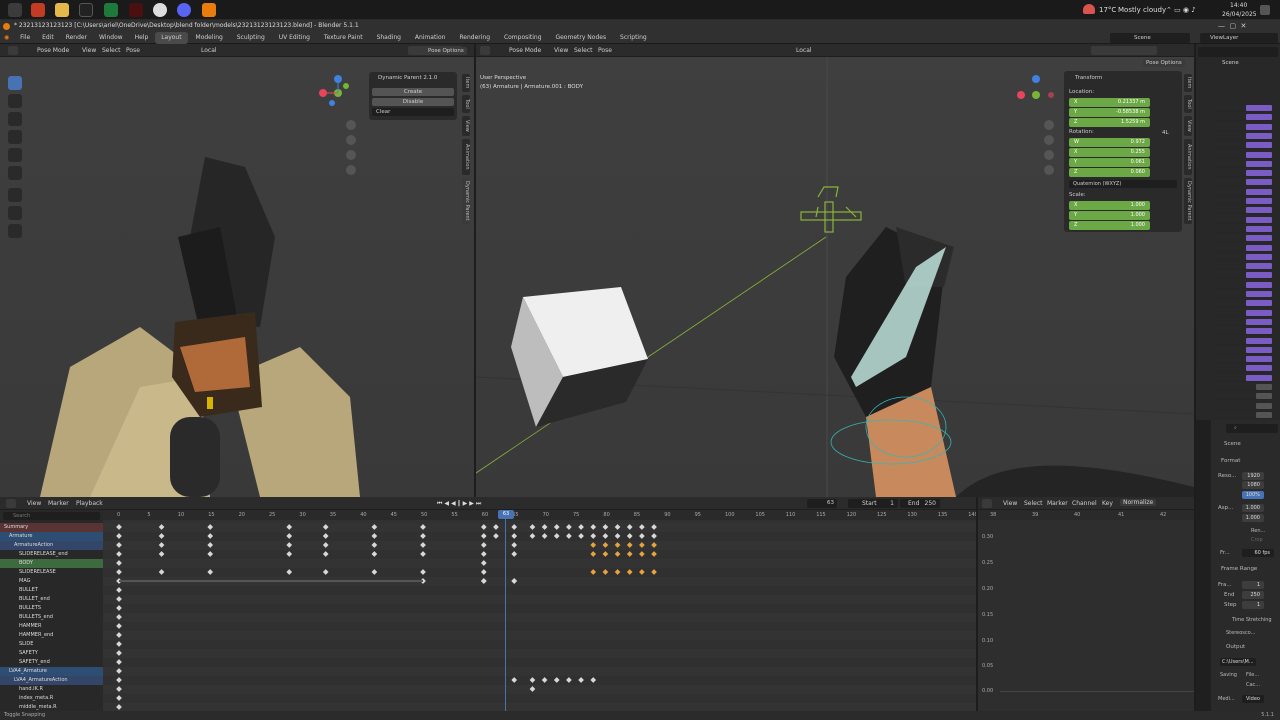 This screenshot has width=1280, height=720. Describe the element at coordinates (1033, 503) in the screenshot. I see `menu-select: Select` at that location.